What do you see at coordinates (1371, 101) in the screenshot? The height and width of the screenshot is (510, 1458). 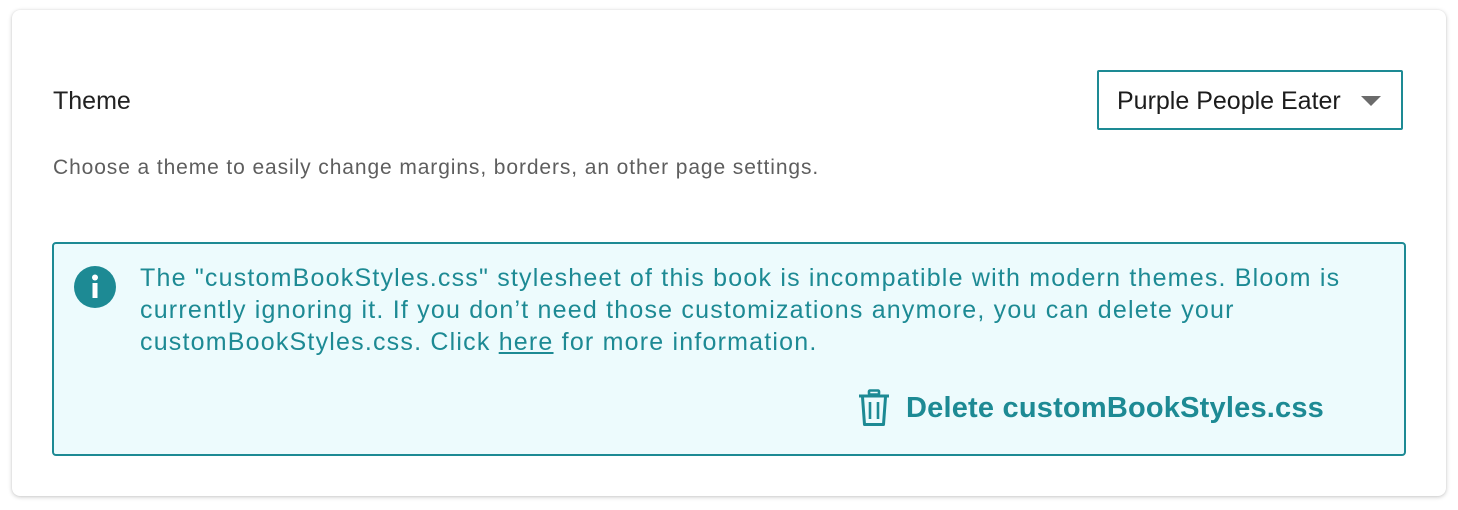 I see `chevron-down-icon` at bounding box center [1371, 101].